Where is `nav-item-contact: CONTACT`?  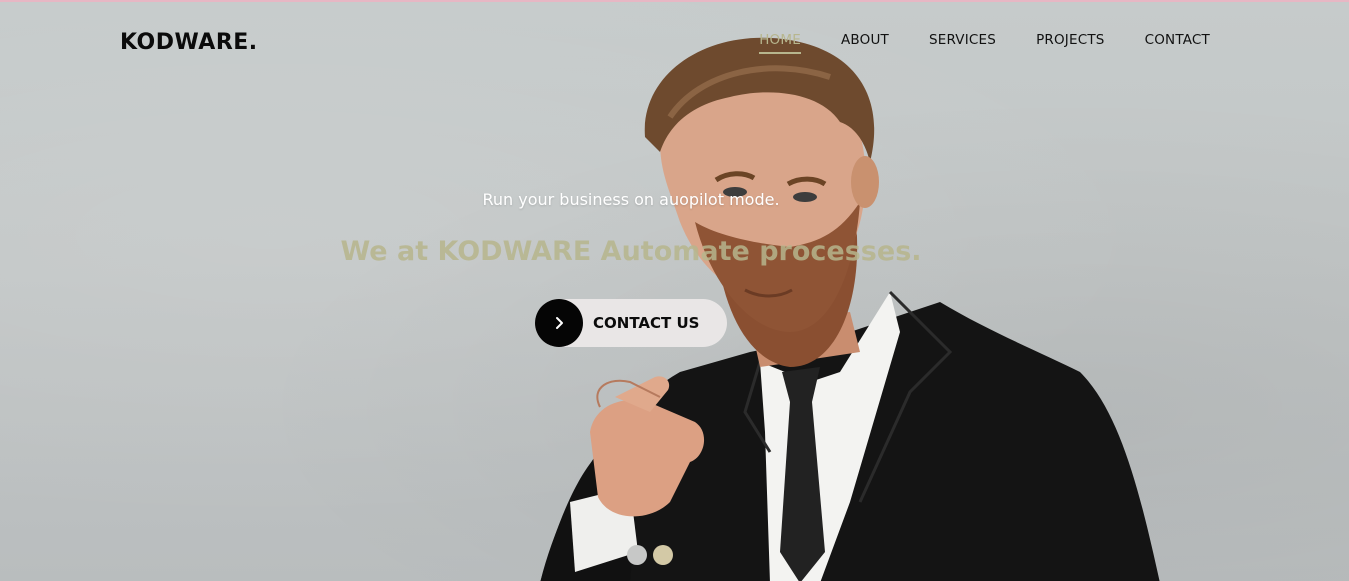
nav-item-contact: CONTACT is located at coordinates (1177, 43).